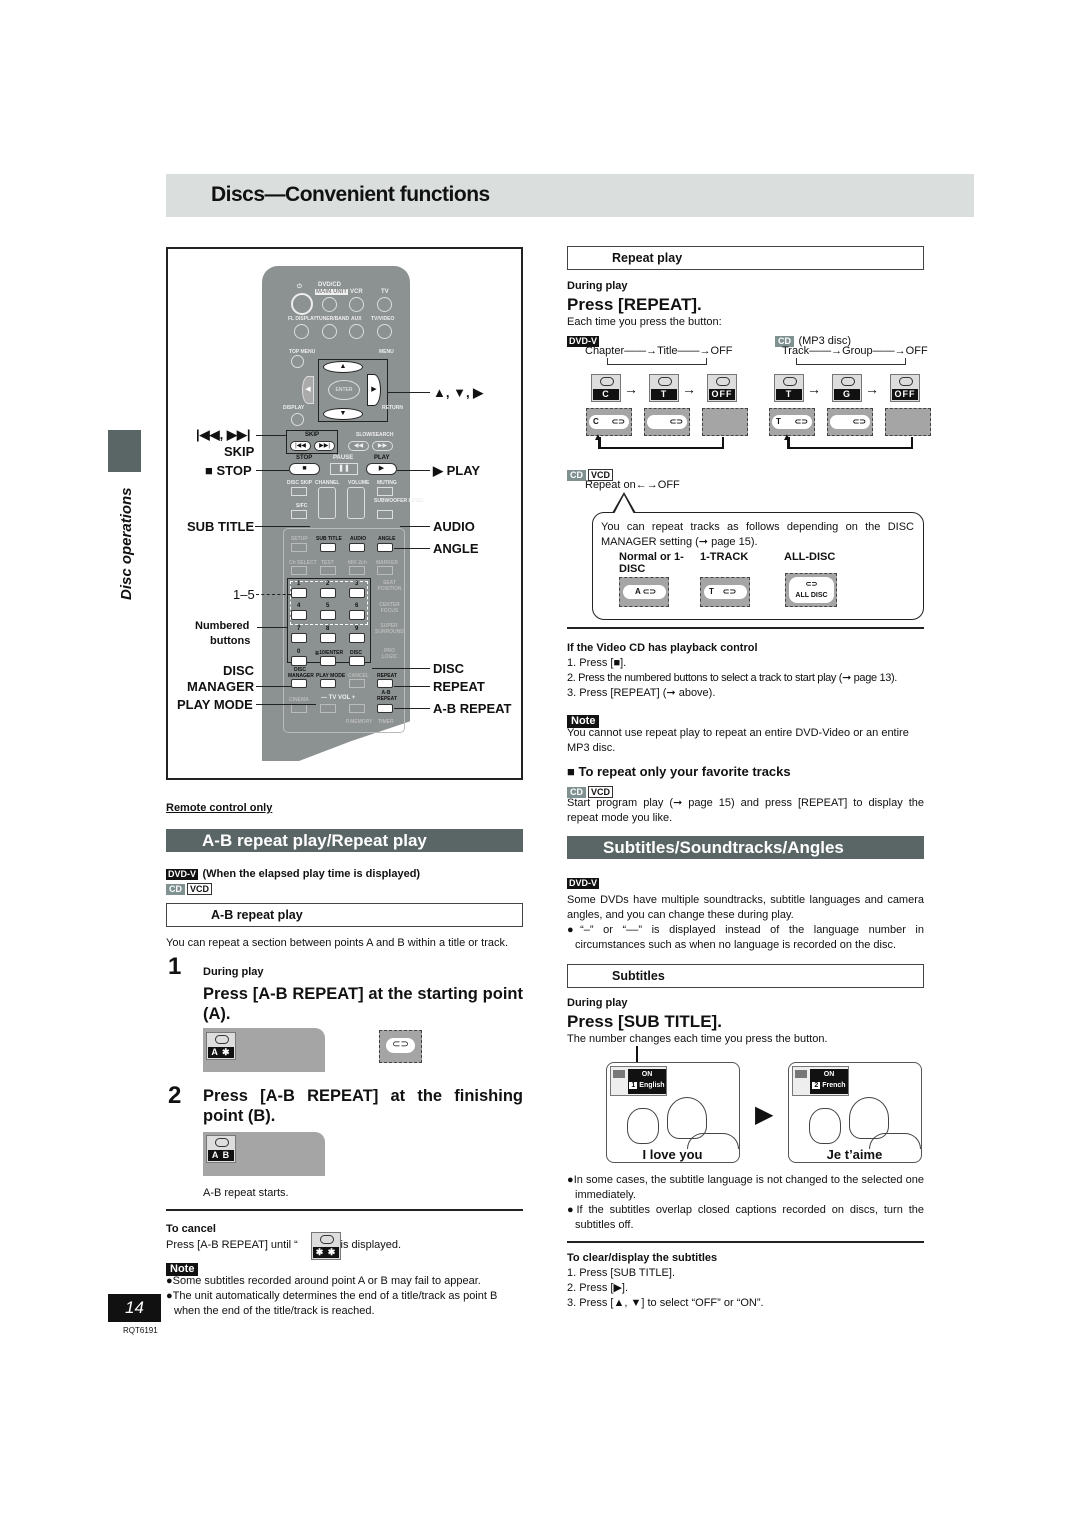  What do you see at coordinates (350, 194) in the screenshot?
I see `page-title: Discs—Convenient functions` at bounding box center [350, 194].